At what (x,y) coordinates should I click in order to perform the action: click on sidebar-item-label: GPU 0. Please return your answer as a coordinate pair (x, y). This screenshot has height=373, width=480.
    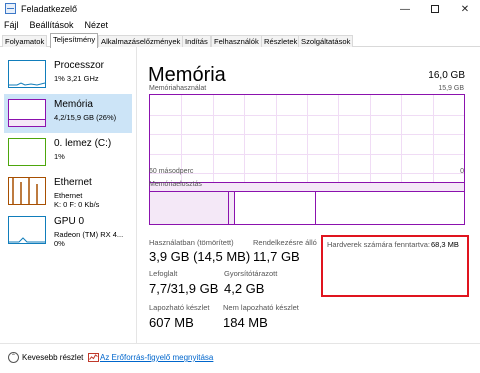
    Looking at the image, I should click on (69, 221).